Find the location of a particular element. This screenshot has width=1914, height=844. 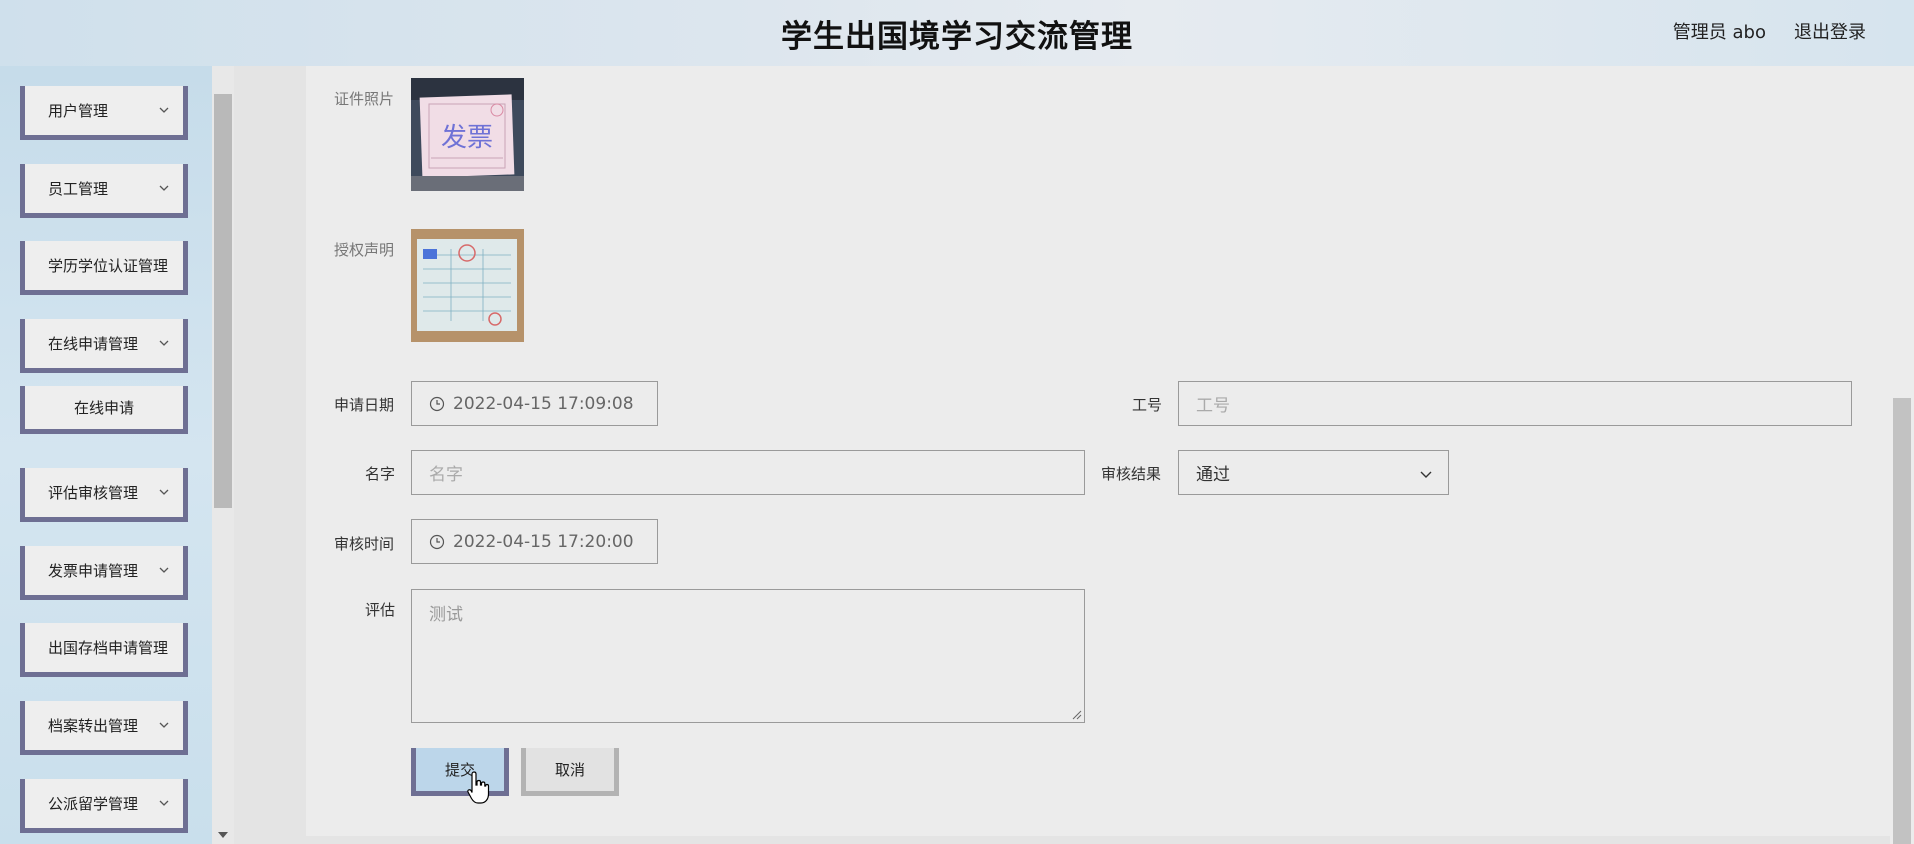

evaluation-value: 测试 is located at coordinates (446, 615).